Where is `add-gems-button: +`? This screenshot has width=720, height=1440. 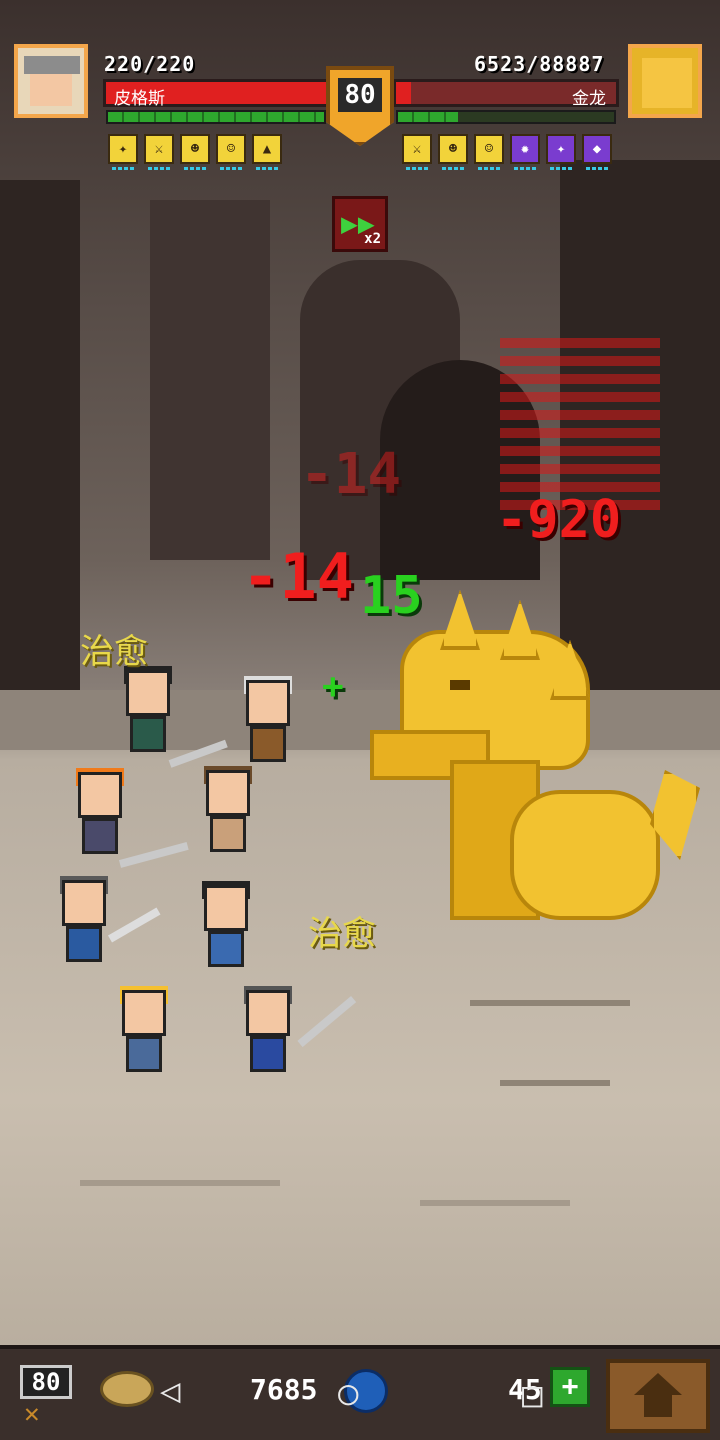
add-gems-button: + is located at coordinates (570, 1387).